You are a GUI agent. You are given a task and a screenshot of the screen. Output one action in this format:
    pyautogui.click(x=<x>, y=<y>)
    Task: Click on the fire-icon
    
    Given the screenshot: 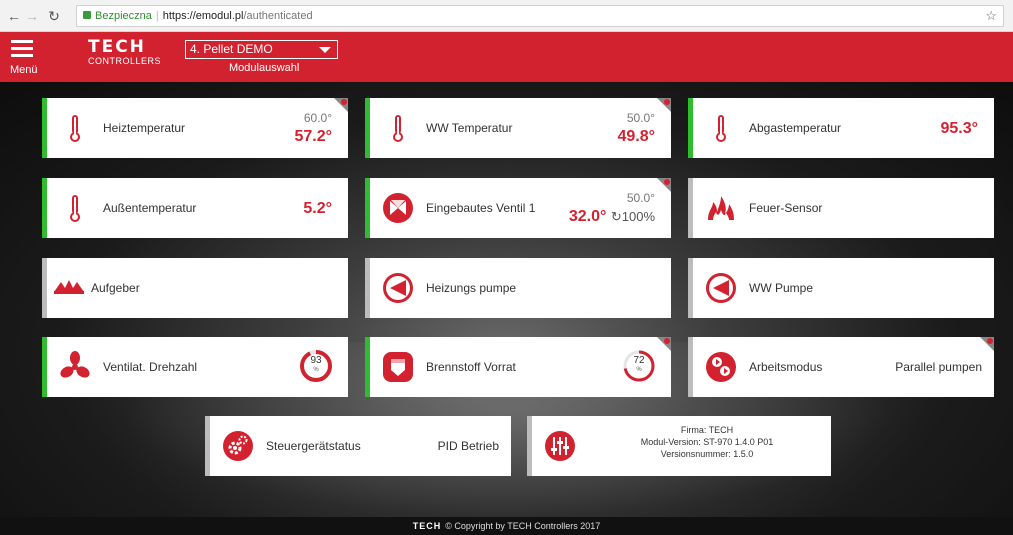 What is the action you would take?
    pyautogui.click(x=721, y=208)
    